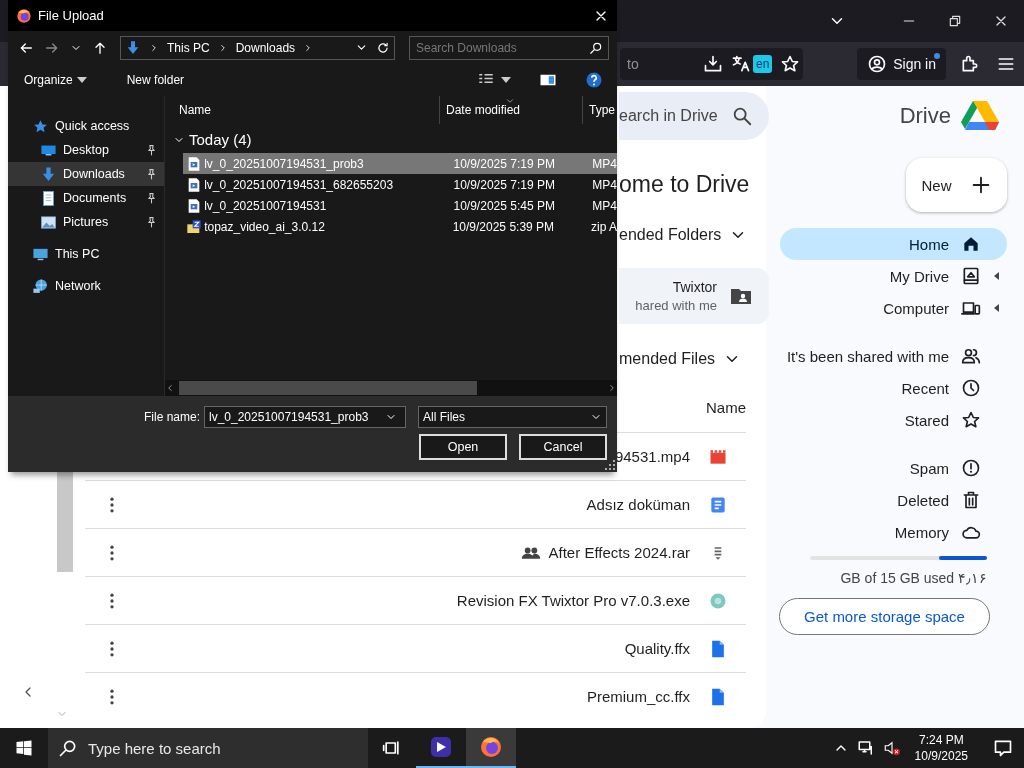  Describe the element at coordinates (600, 110) in the screenshot. I see `column-header: Type` at that location.